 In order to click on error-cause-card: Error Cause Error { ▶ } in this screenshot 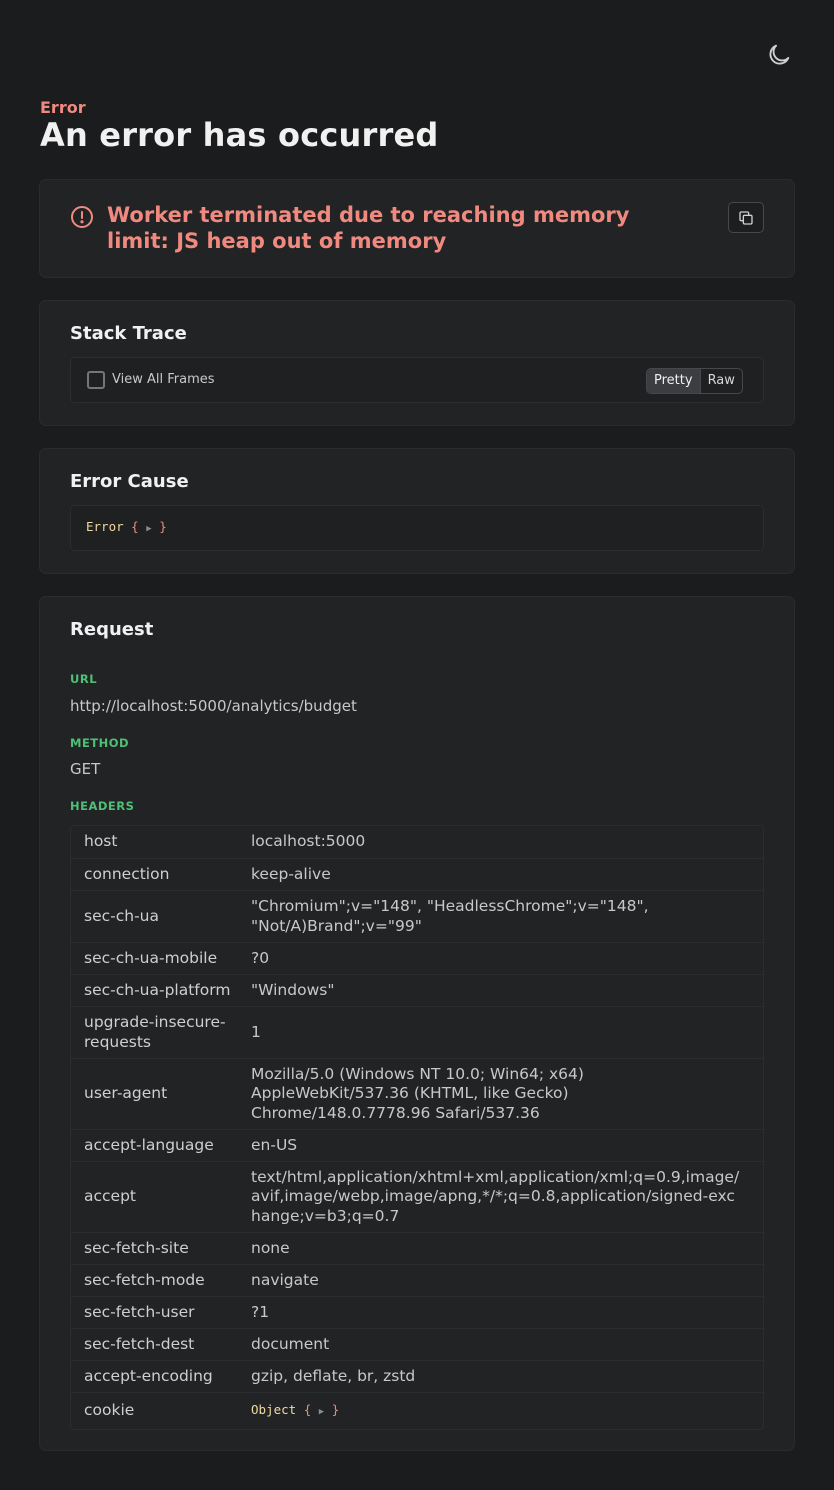, I will do `click(417, 511)`.